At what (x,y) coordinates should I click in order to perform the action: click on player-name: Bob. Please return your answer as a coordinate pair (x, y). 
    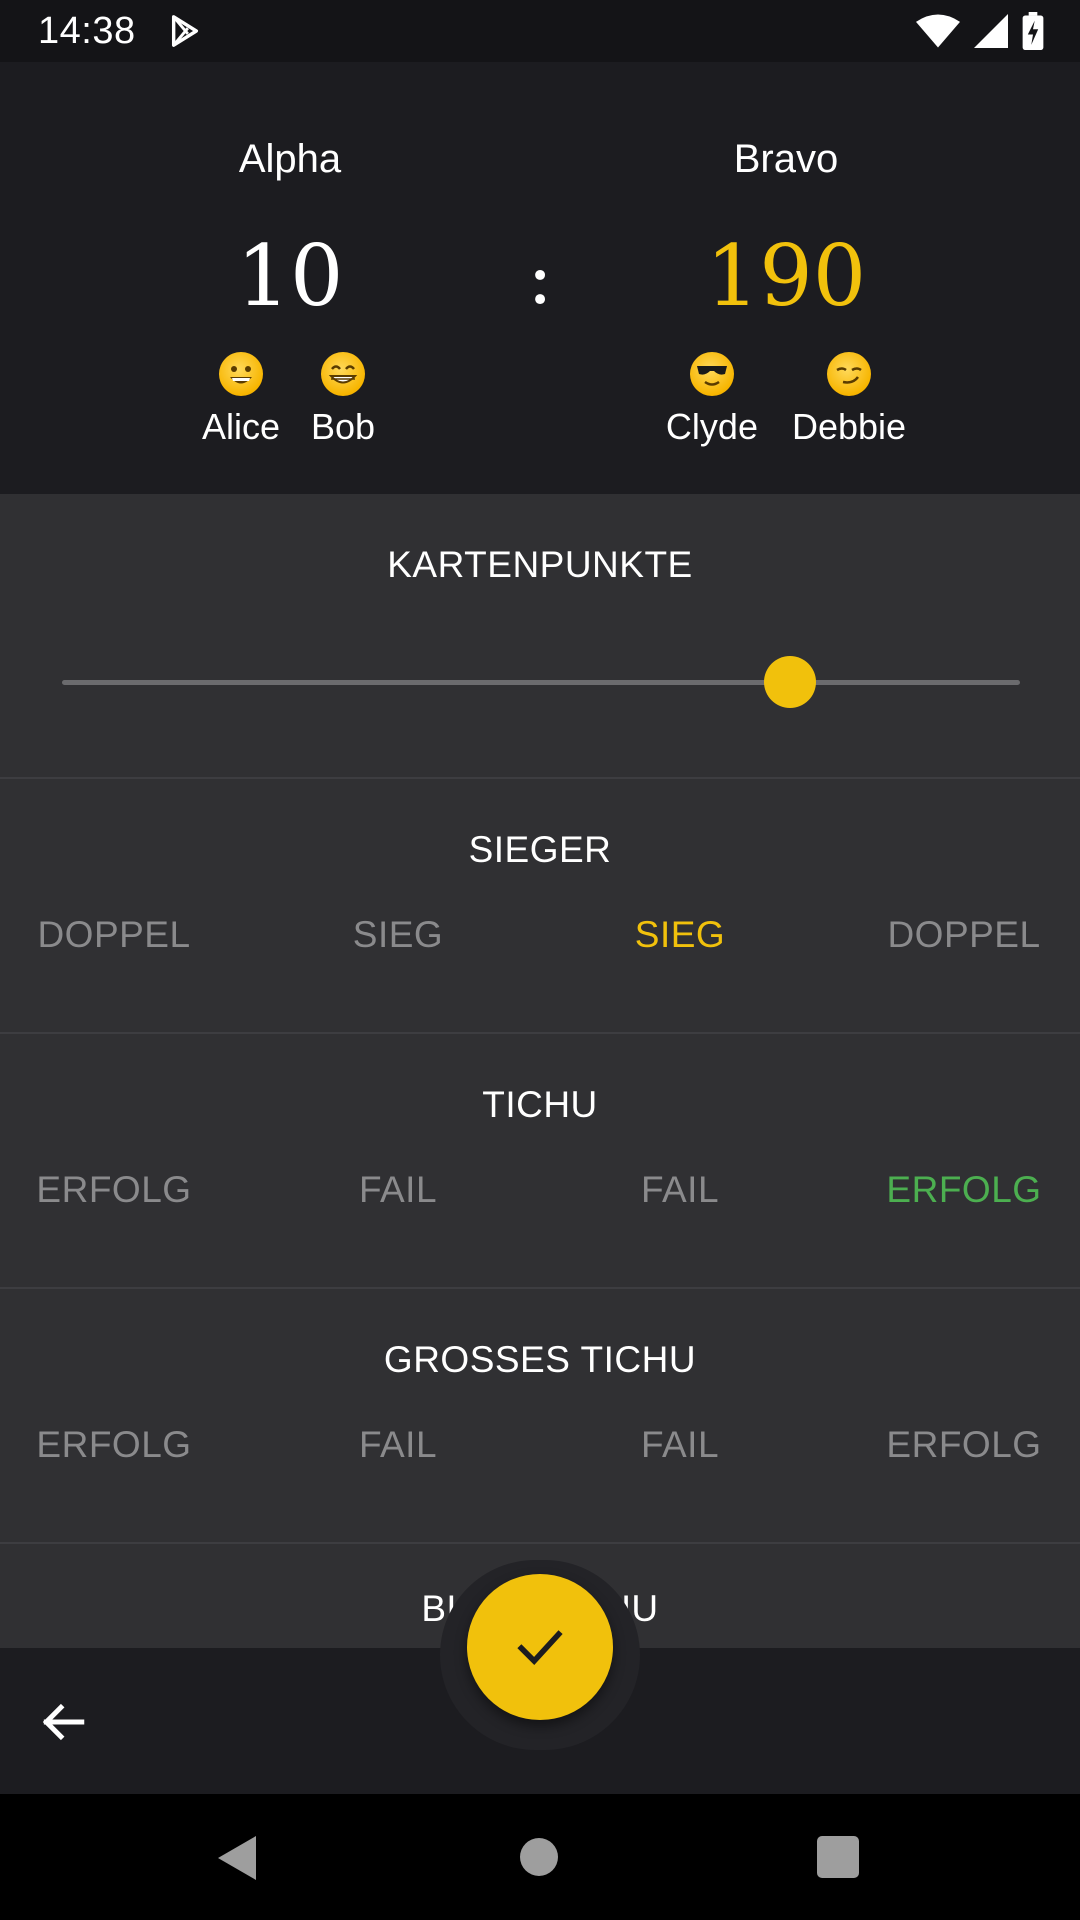
    Looking at the image, I should click on (343, 426).